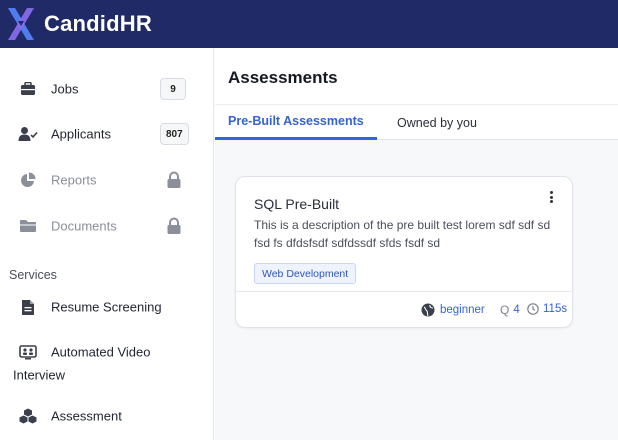 Image resolution: width=618 pixels, height=440 pixels. Describe the element at coordinates (33, 275) in the screenshot. I see `services-section-title: Services` at that location.